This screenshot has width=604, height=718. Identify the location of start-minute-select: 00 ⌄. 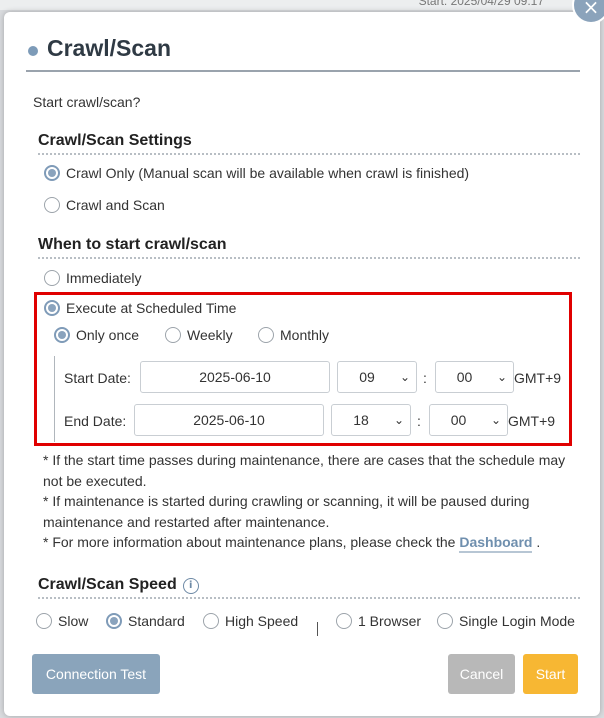
(474, 377).